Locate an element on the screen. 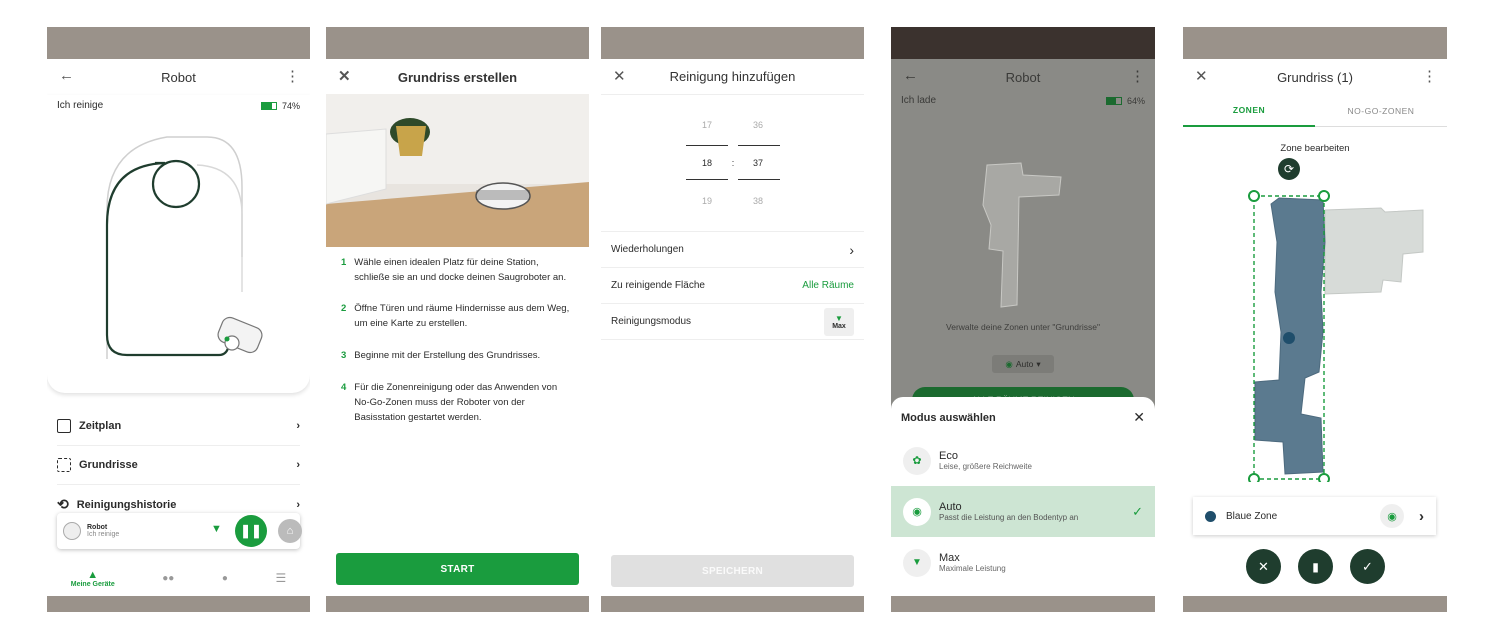 The height and width of the screenshot is (634, 1500). robot-map-illustration is located at coordinates (184, 247).